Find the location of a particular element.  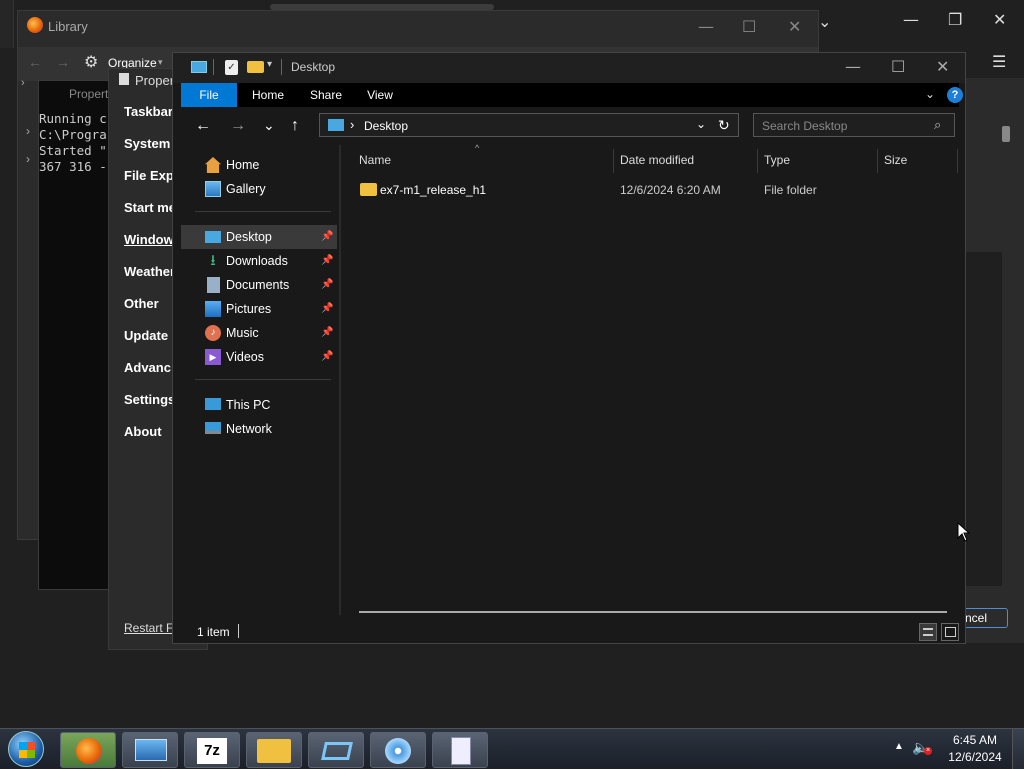

column-header-type: Type is located at coordinates (777, 160).